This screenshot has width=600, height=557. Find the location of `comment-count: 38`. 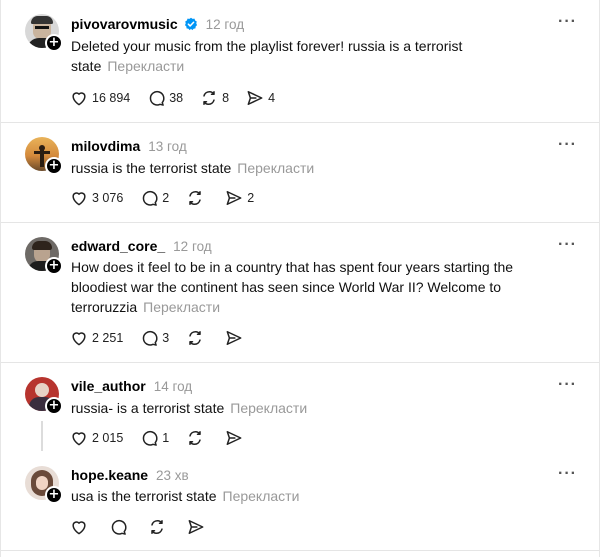

comment-count: 38 is located at coordinates (176, 98).